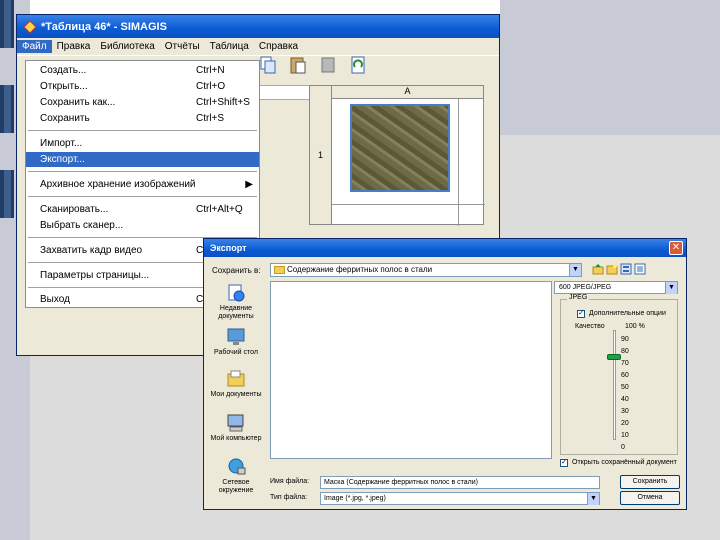  I want to click on menu-table: Таблица, so click(229, 46).